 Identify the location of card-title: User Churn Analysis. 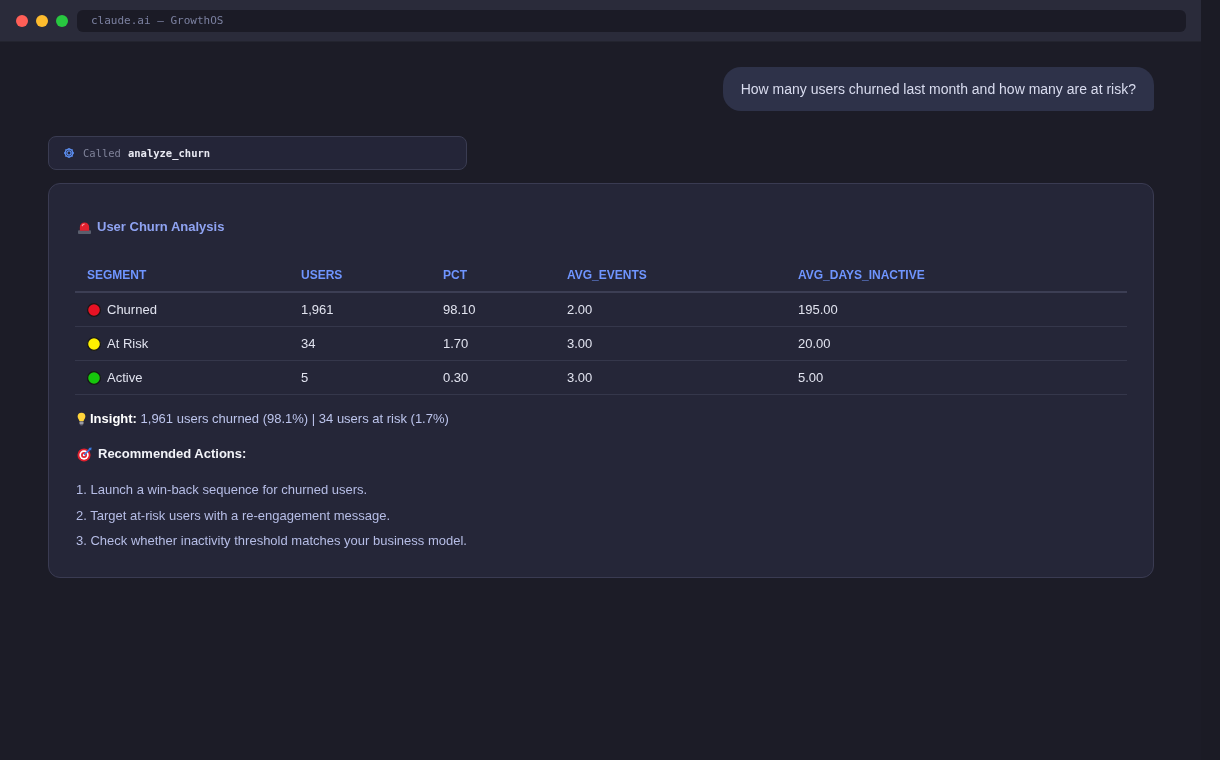
(161, 227).